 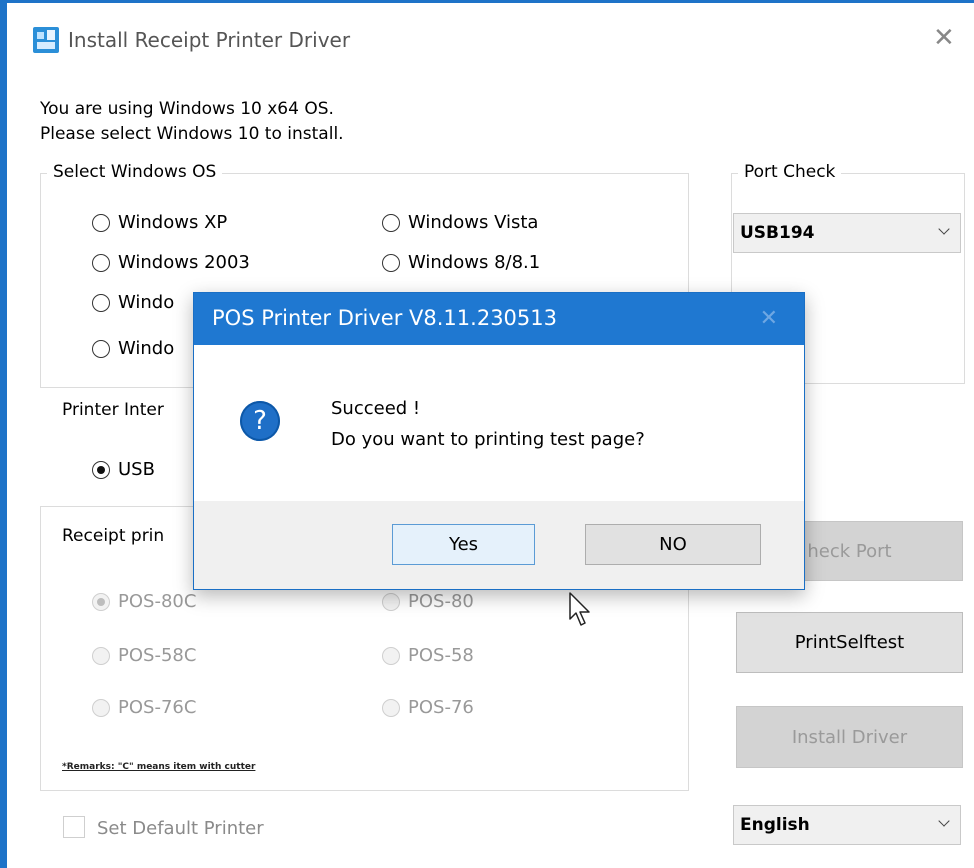 I want to click on os-info-line-2: Please select Windows 10 to install., so click(x=192, y=134).